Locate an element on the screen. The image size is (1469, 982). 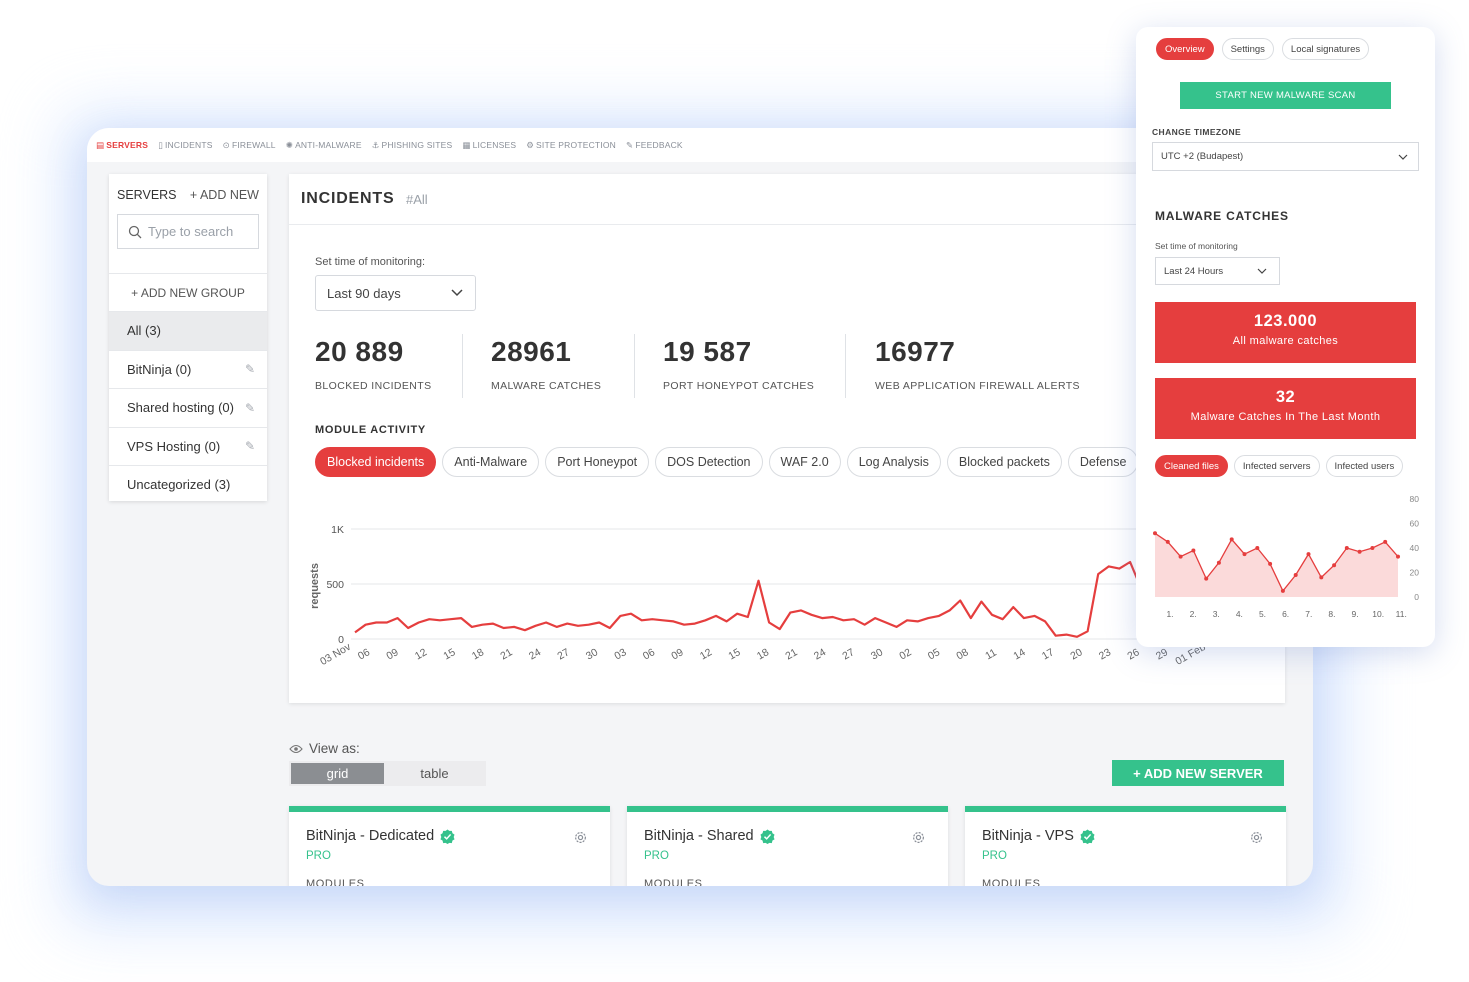
y-tick-label: 40 is located at coordinates (1415, 548).